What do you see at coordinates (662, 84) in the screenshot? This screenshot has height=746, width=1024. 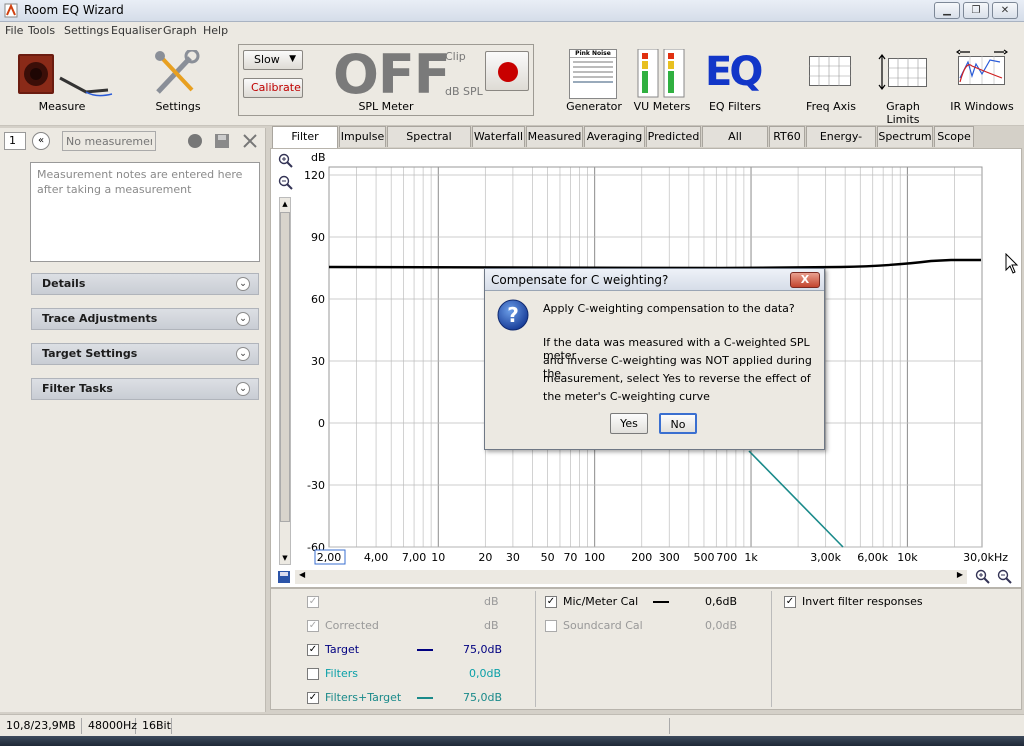 I see `vu-meters-button: VU Meters` at bounding box center [662, 84].